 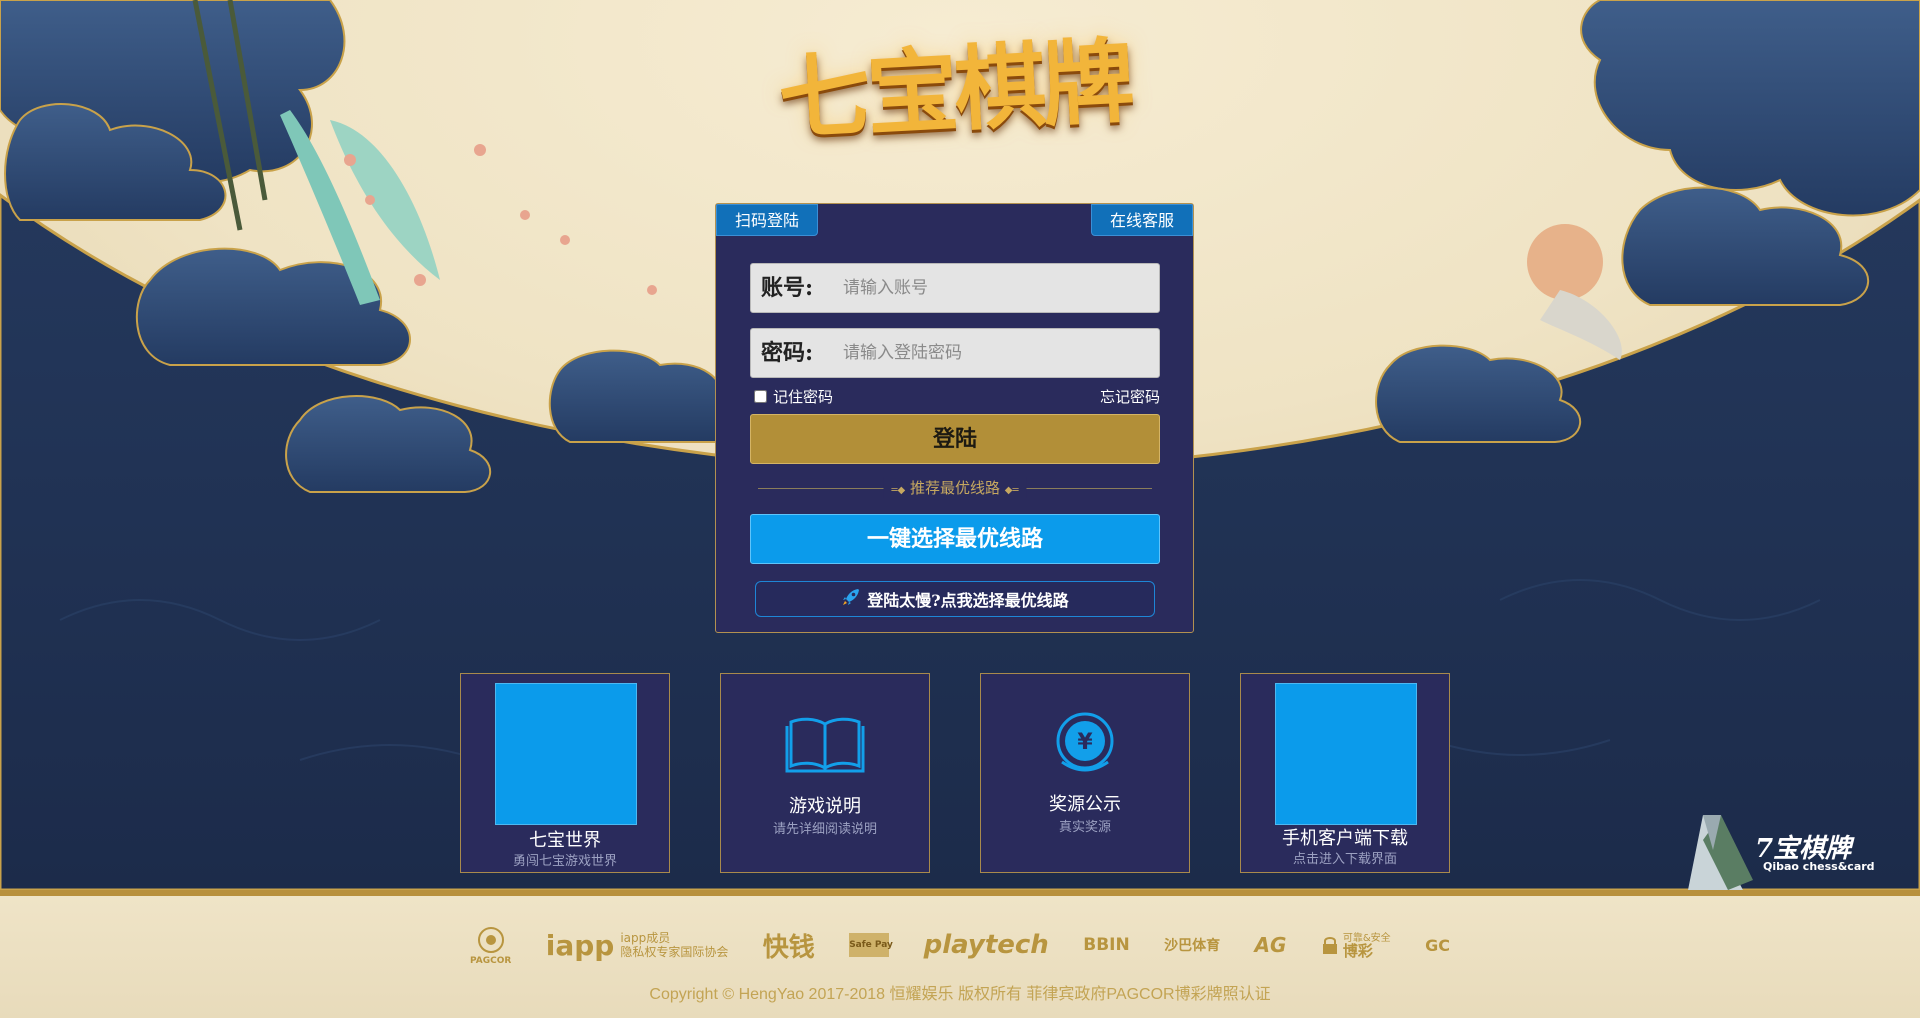 What do you see at coordinates (1106, 945) in the screenshot?
I see `partner-bbin: BBIN` at bounding box center [1106, 945].